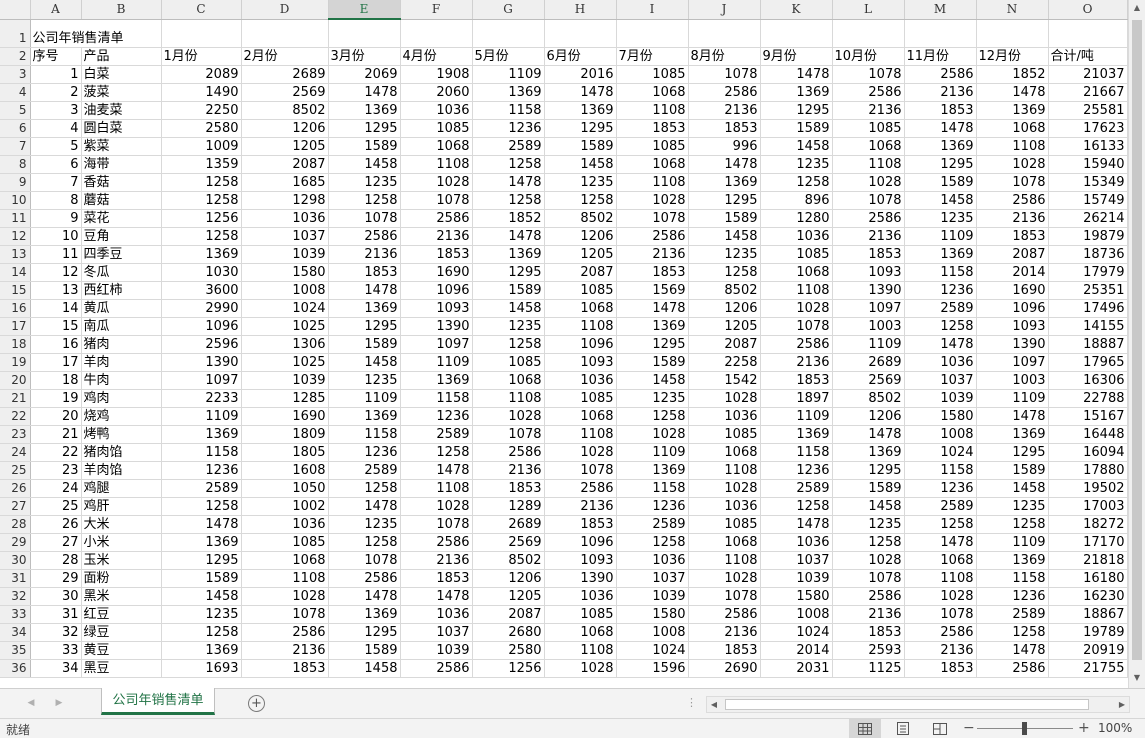  Describe the element at coordinates (1088, 164) in the screenshot. I see `value-cell: 15940` at that location.